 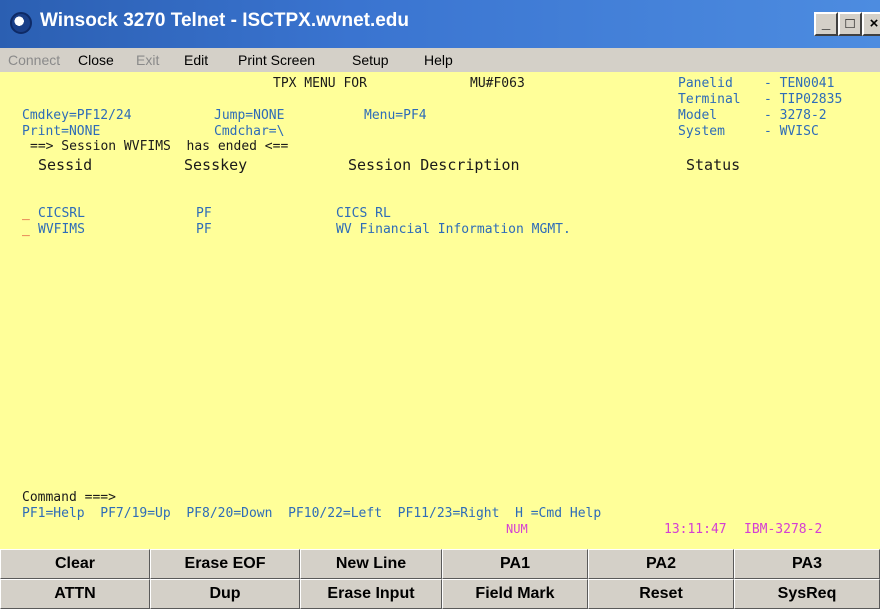 What do you see at coordinates (850, 24) in the screenshot?
I see `maximize-button: □` at bounding box center [850, 24].